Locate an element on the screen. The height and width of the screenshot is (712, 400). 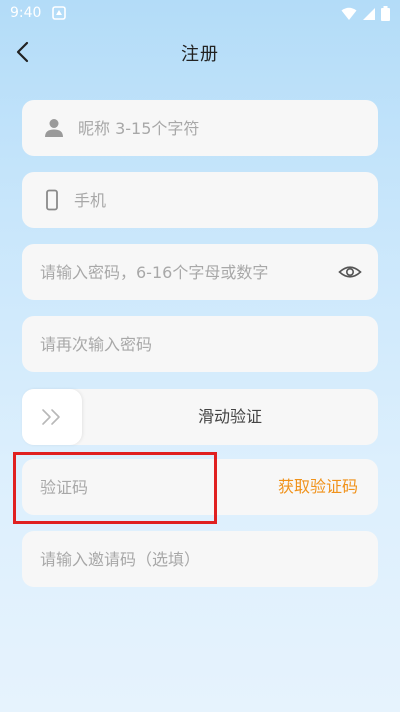
page-title: 注册 is located at coordinates (200, 54).